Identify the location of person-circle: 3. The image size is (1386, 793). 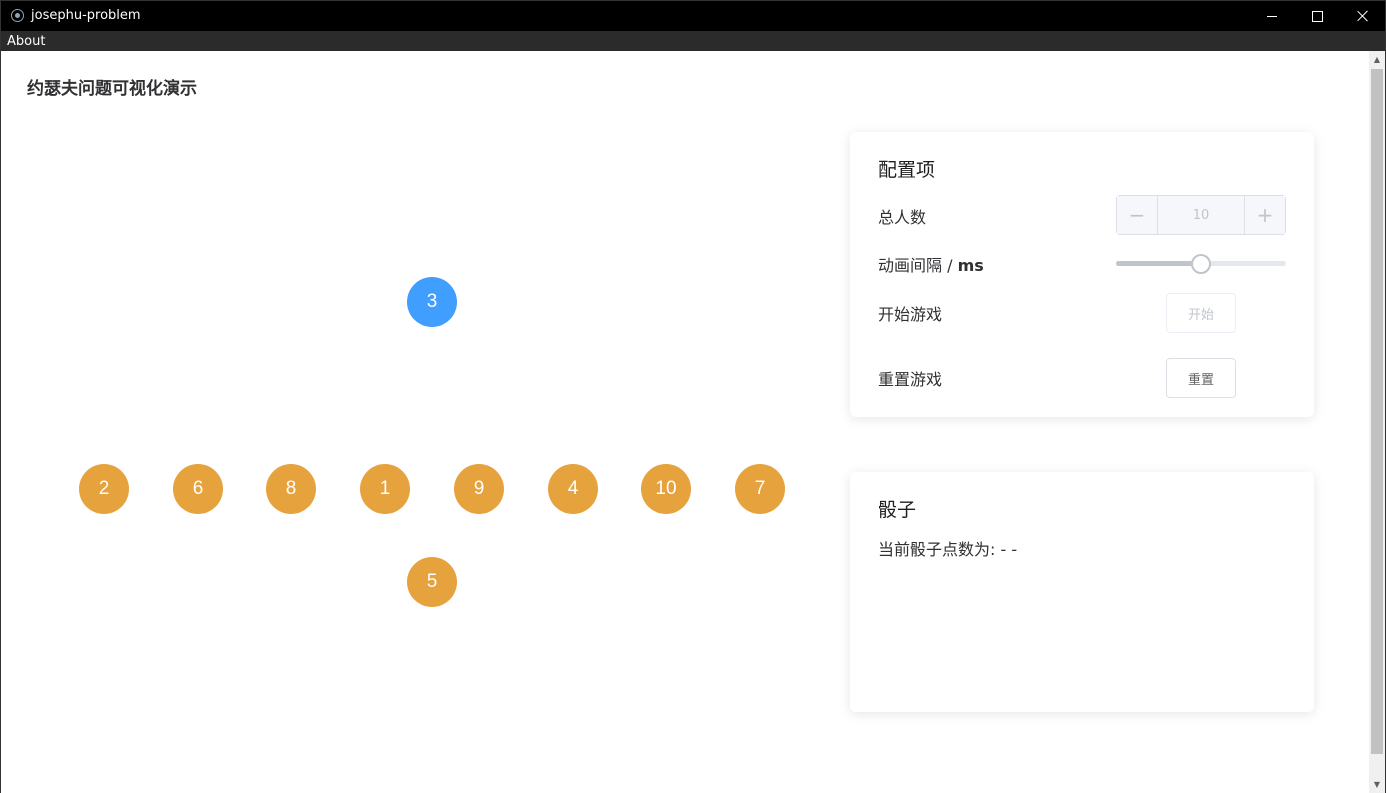
(432, 302).